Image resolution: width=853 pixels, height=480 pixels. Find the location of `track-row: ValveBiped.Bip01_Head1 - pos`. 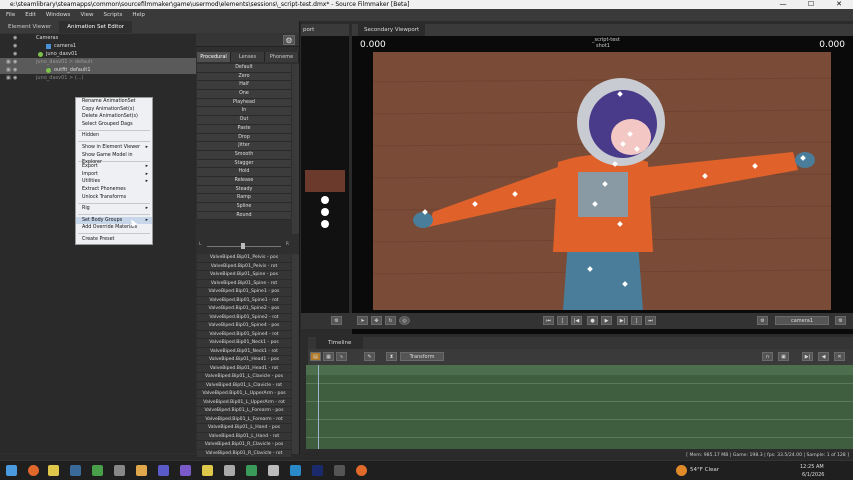

track-row: ValveBiped.Bip01_Head1 - pos is located at coordinates (244, 360).